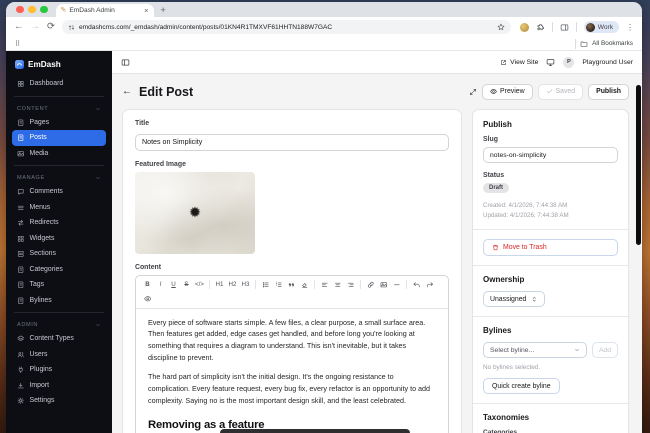 Image resolution: width=650 pixels, height=433 pixels. I want to click on monitor-icon, so click(550, 62).